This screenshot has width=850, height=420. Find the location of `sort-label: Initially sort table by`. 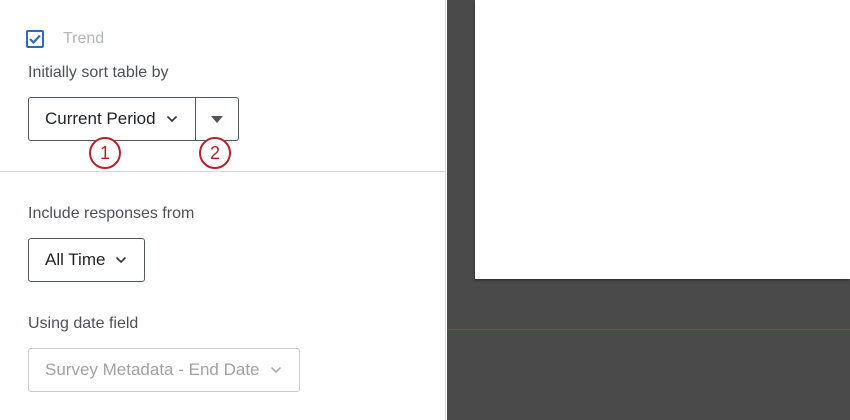

sort-label: Initially sort table by is located at coordinates (98, 72).